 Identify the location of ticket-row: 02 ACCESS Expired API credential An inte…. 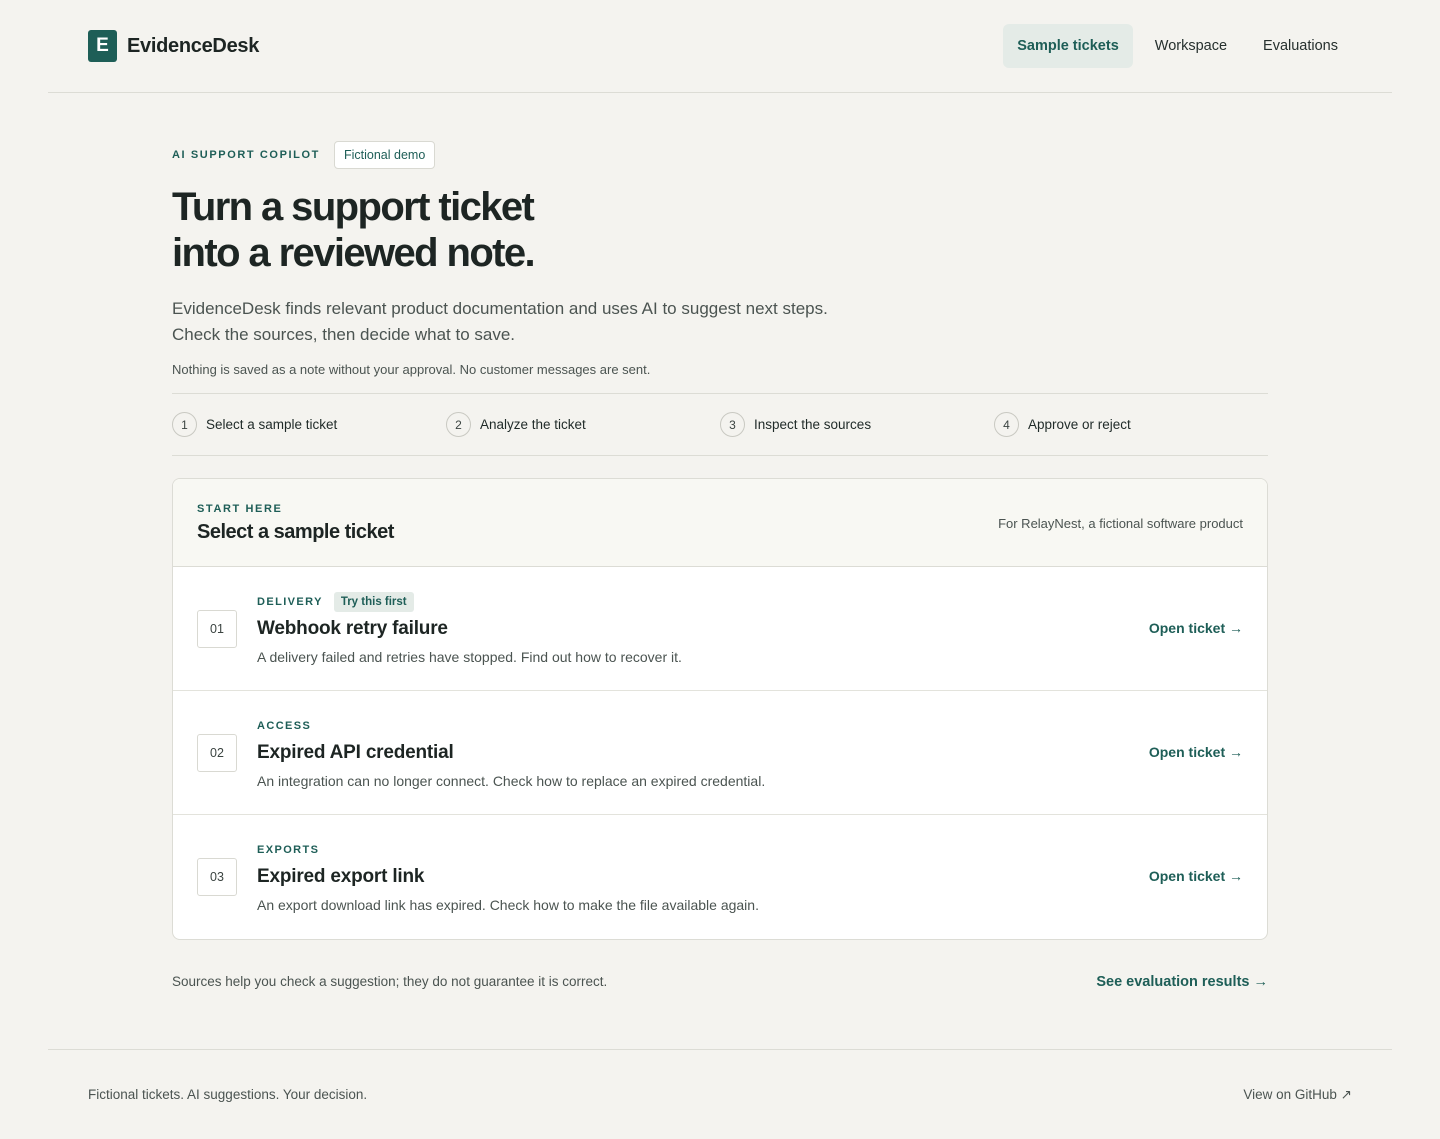
(720, 753).